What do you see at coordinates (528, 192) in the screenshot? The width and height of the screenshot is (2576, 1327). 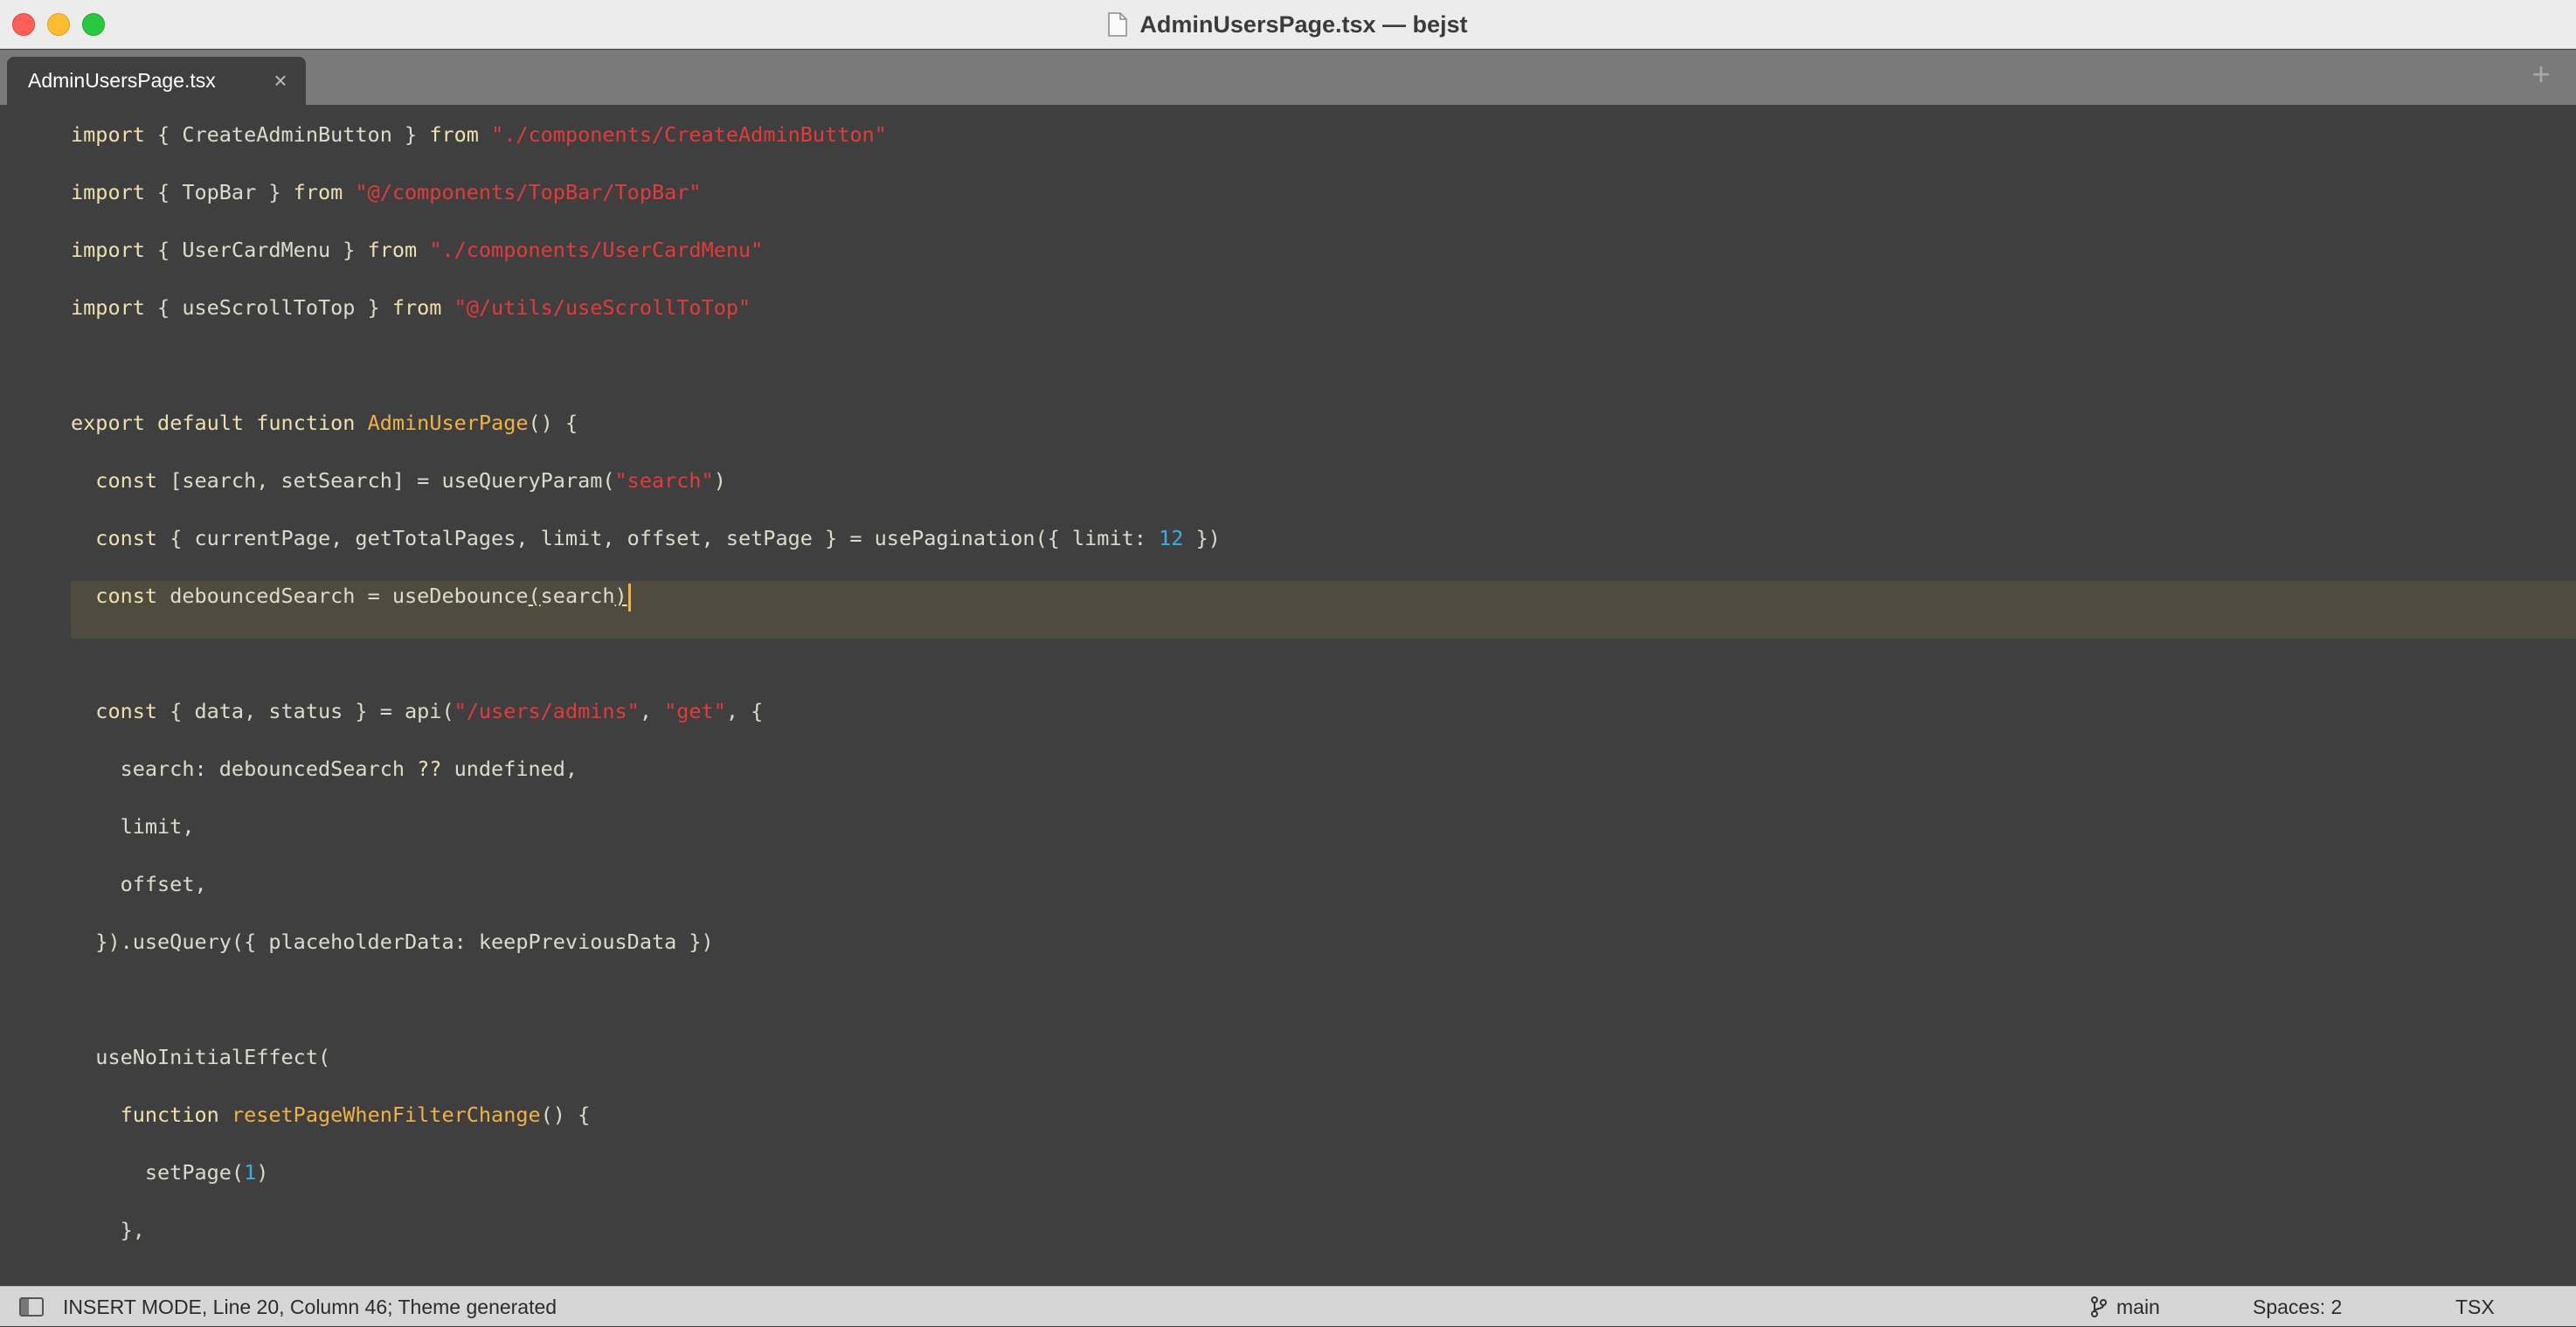 I see `code-token: "@/components/TopBar/TopBar"` at bounding box center [528, 192].